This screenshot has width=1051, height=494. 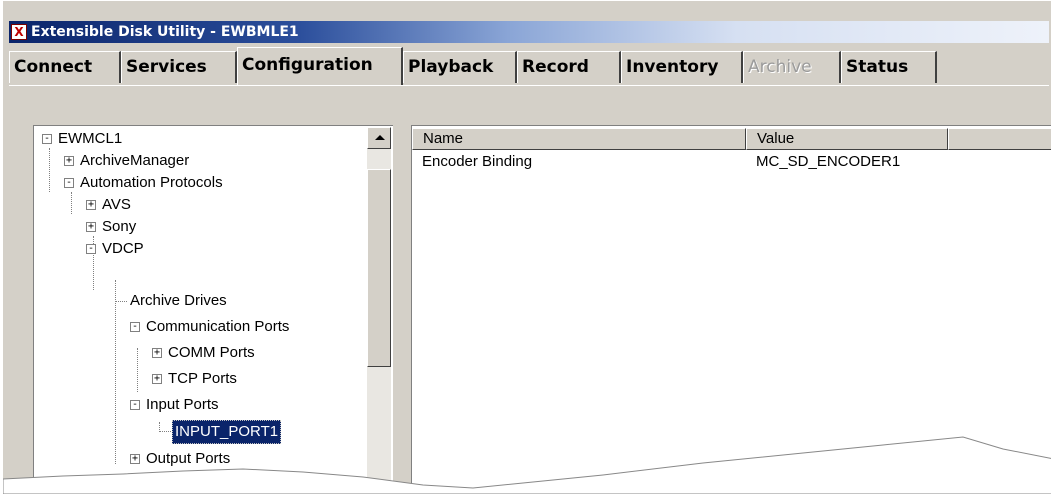 What do you see at coordinates (211, 352) in the screenshot?
I see `tree-node-label: COMM Ports` at bounding box center [211, 352].